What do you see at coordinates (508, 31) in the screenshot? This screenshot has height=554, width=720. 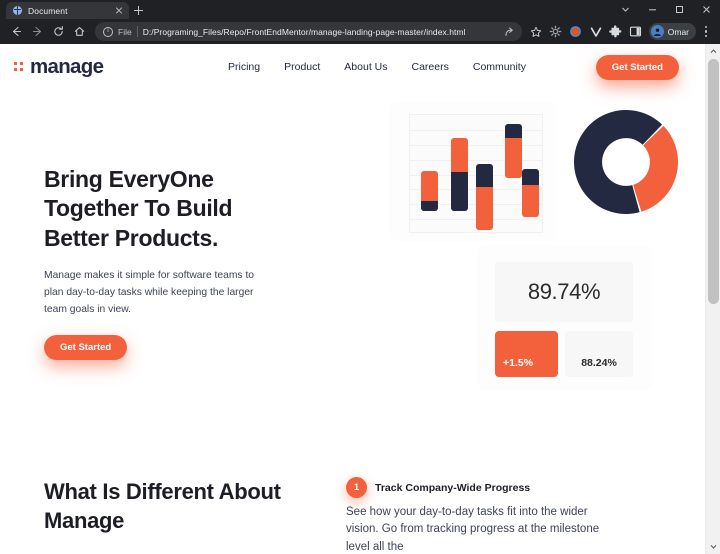 I see `share-icon` at bounding box center [508, 31].